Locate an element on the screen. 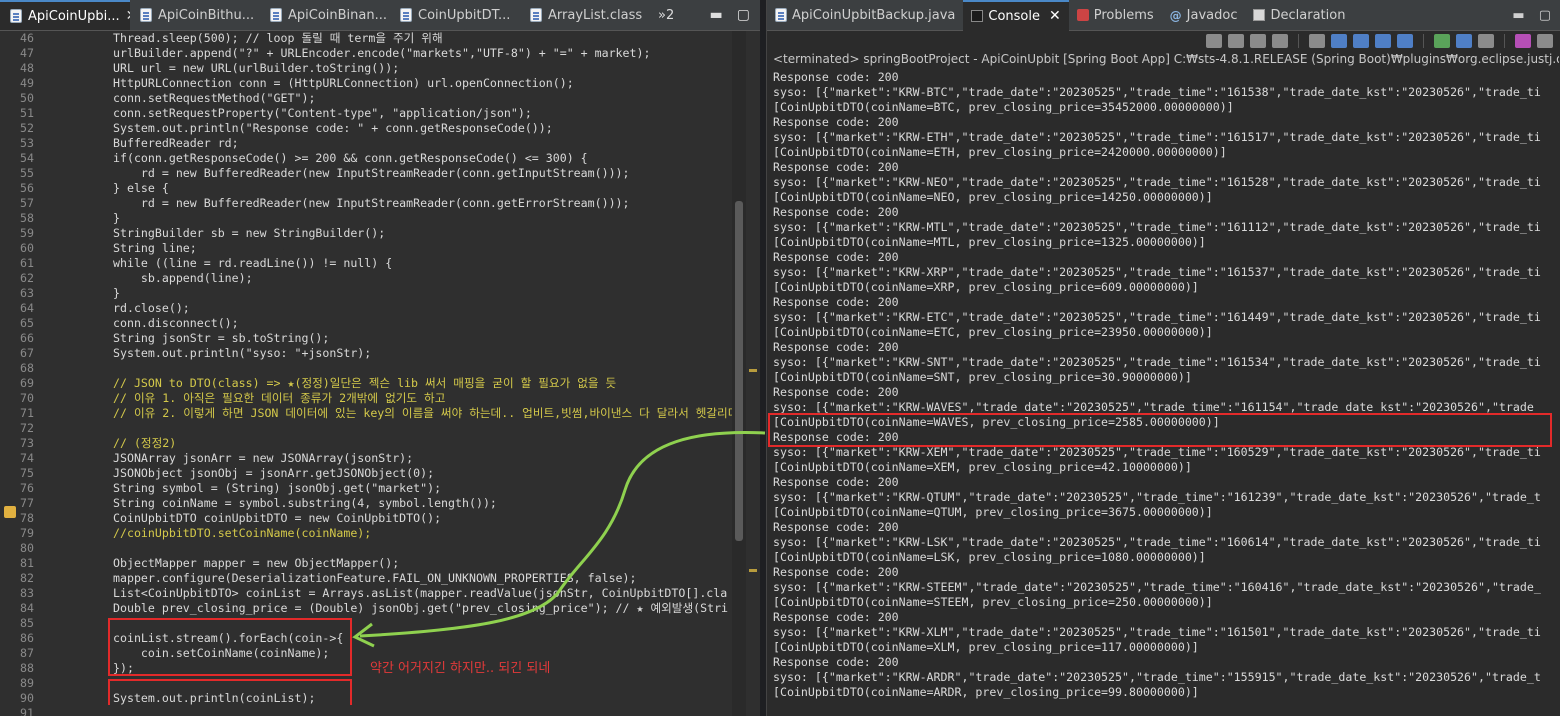 This screenshot has width=1560, height=716. clear-console-icon is located at coordinates (1317, 41).